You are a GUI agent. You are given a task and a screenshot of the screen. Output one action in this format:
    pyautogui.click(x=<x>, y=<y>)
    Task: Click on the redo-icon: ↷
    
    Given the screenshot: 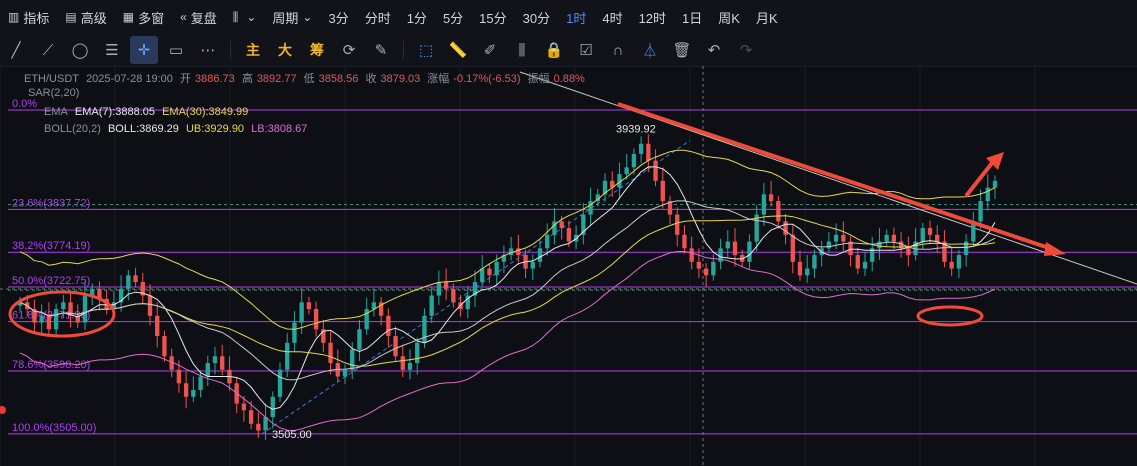 What is the action you would take?
    pyautogui.click(x=746, y=50)
    